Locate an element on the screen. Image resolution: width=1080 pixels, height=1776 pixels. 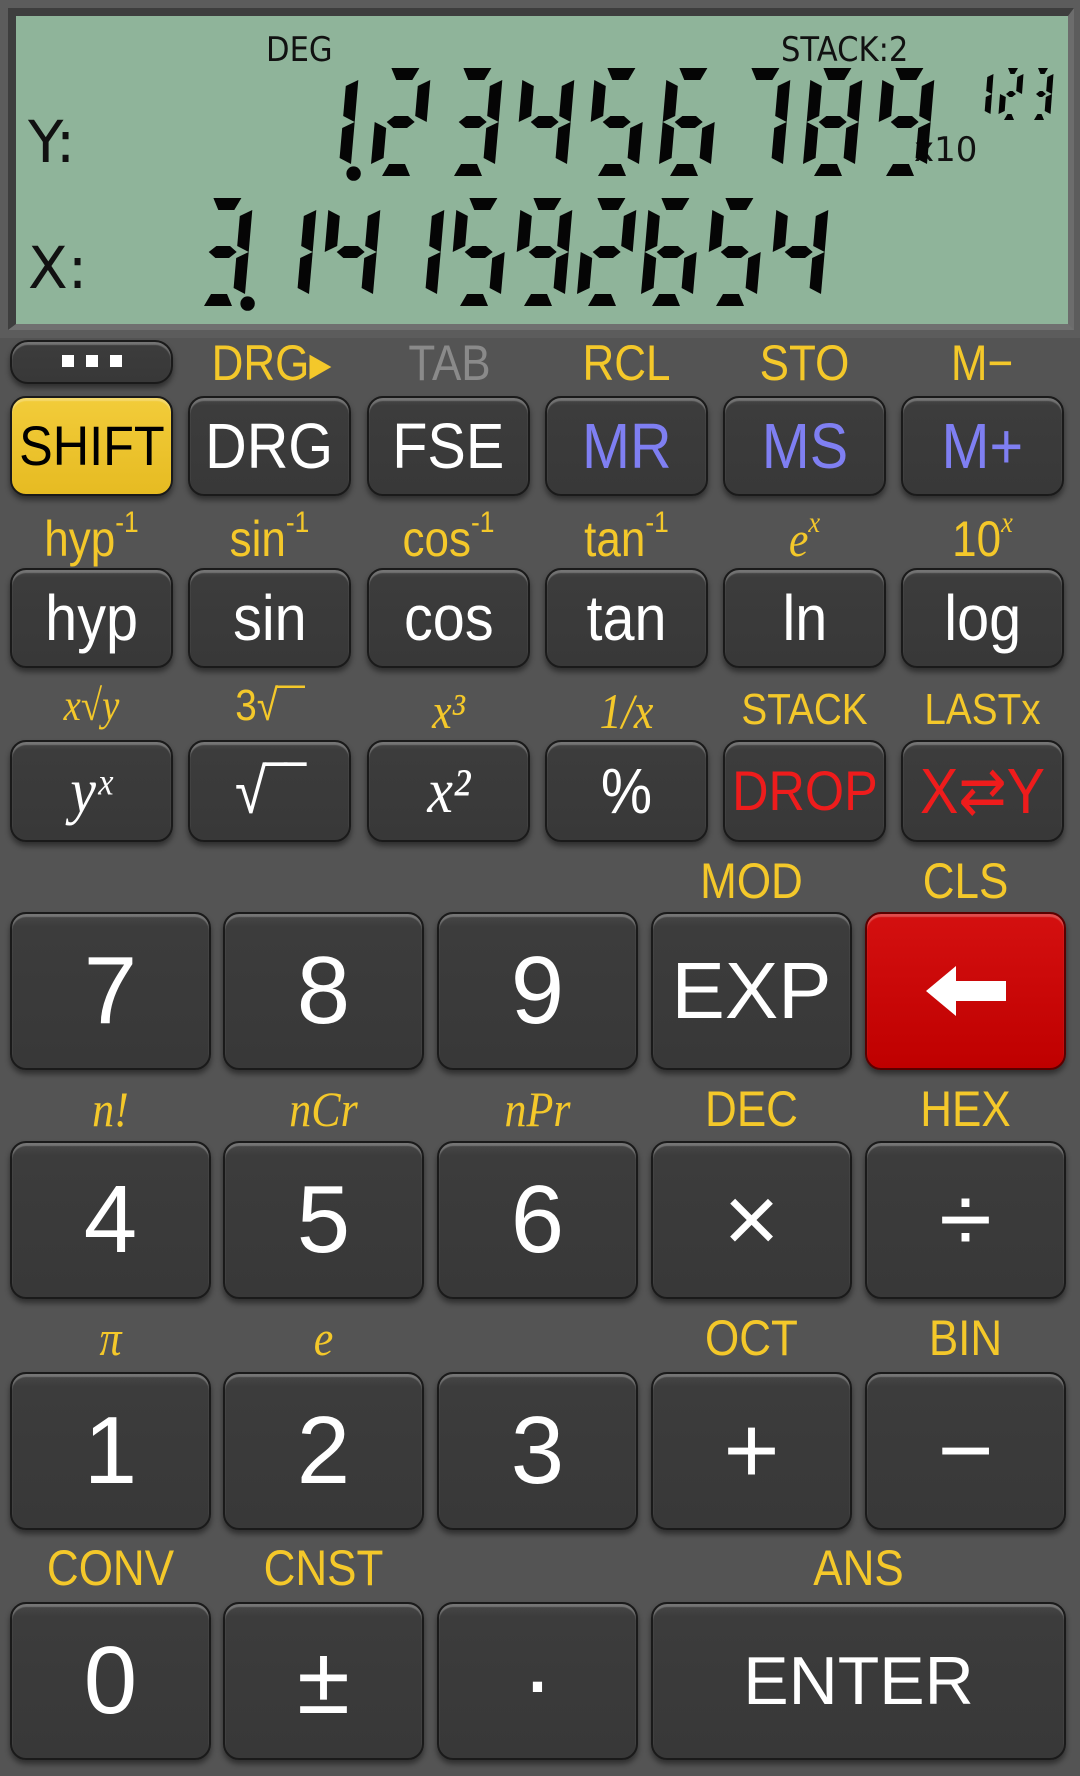
shift-label-drg-menu: DRG▸ is located at coordinates (271, 363).